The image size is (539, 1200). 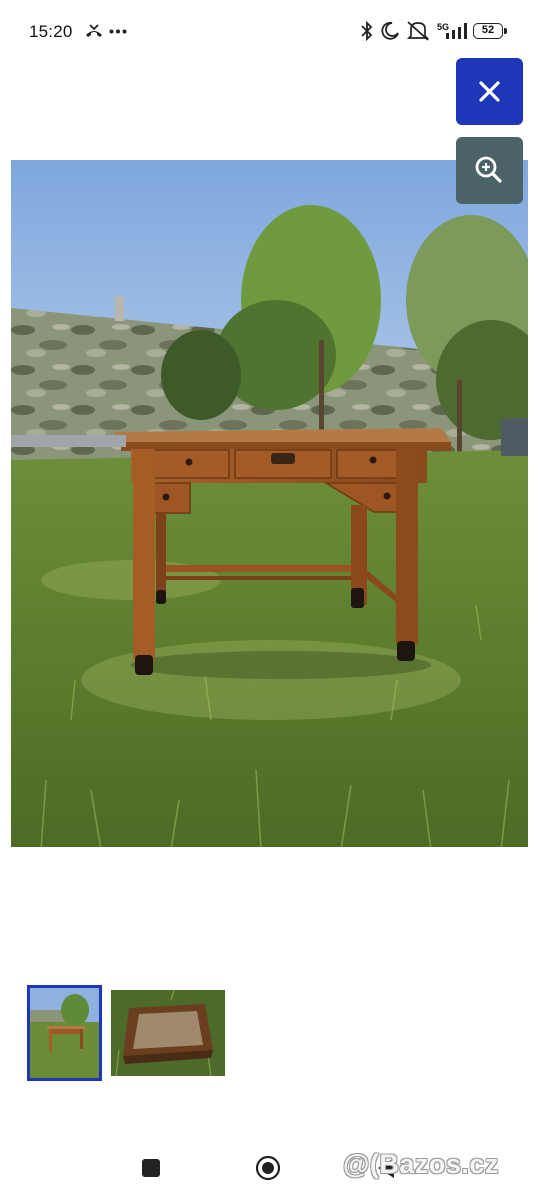 I want to click on thumbnail-desktop-closeup-image, so click(x=168, y=1033).